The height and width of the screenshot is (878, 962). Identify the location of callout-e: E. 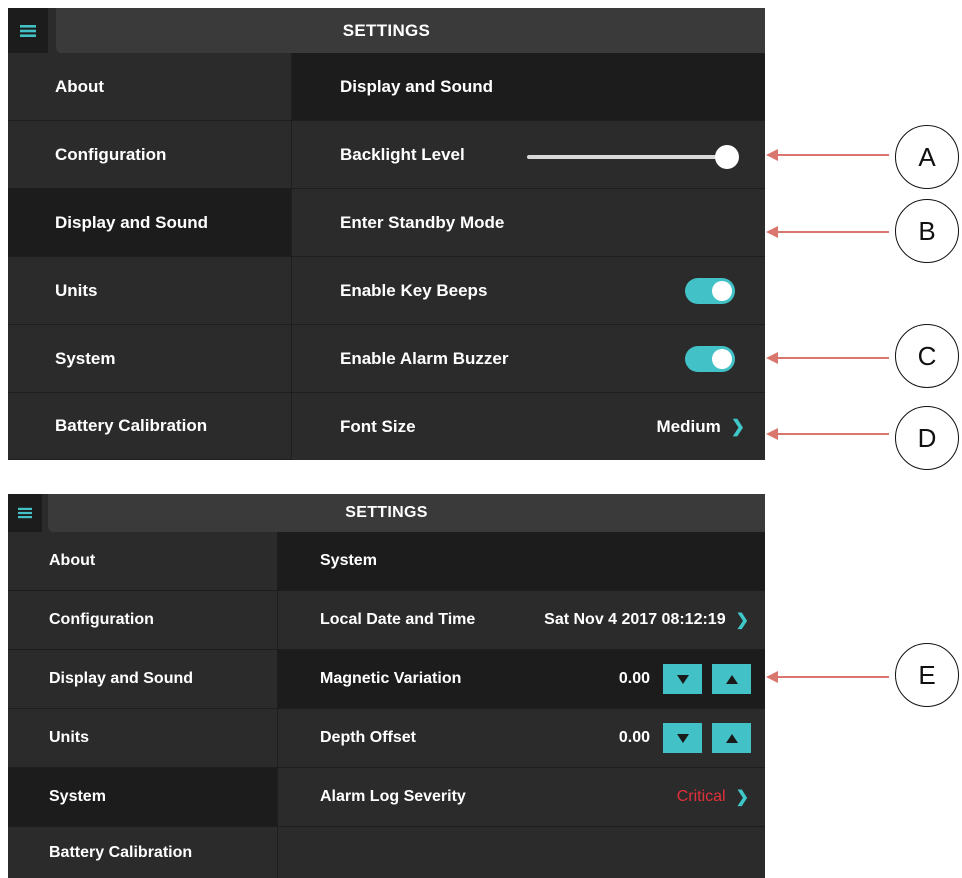
(927, 675).